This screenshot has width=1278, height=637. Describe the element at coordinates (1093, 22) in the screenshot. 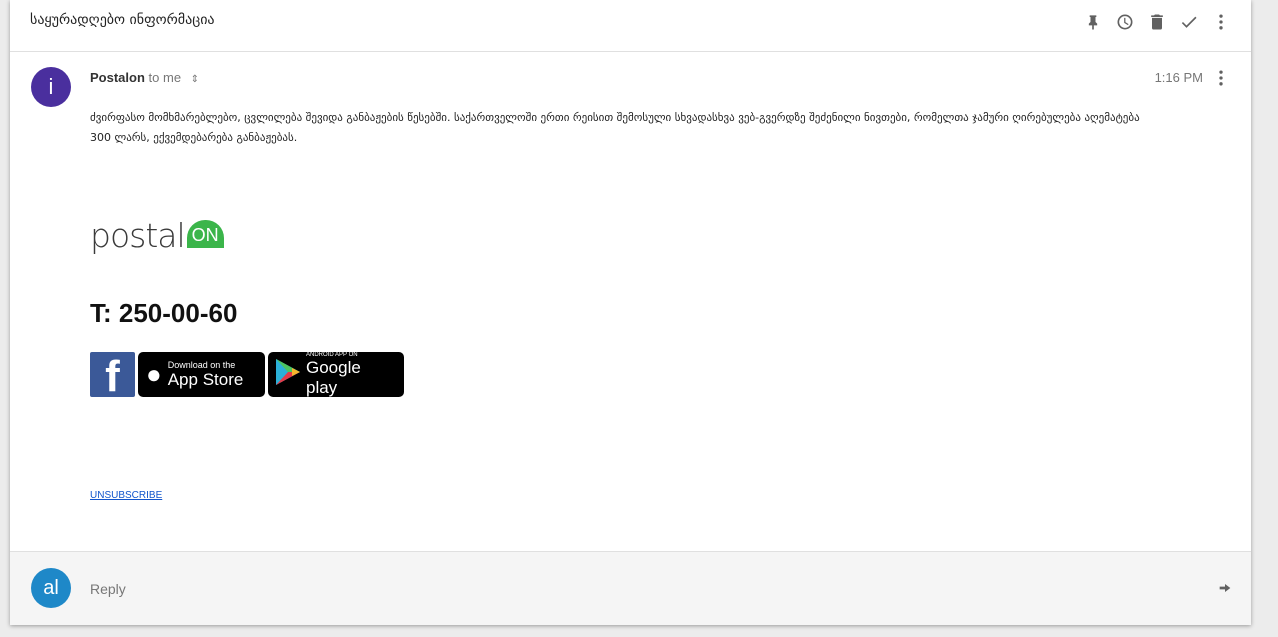

I see `pin-icon` at that location.